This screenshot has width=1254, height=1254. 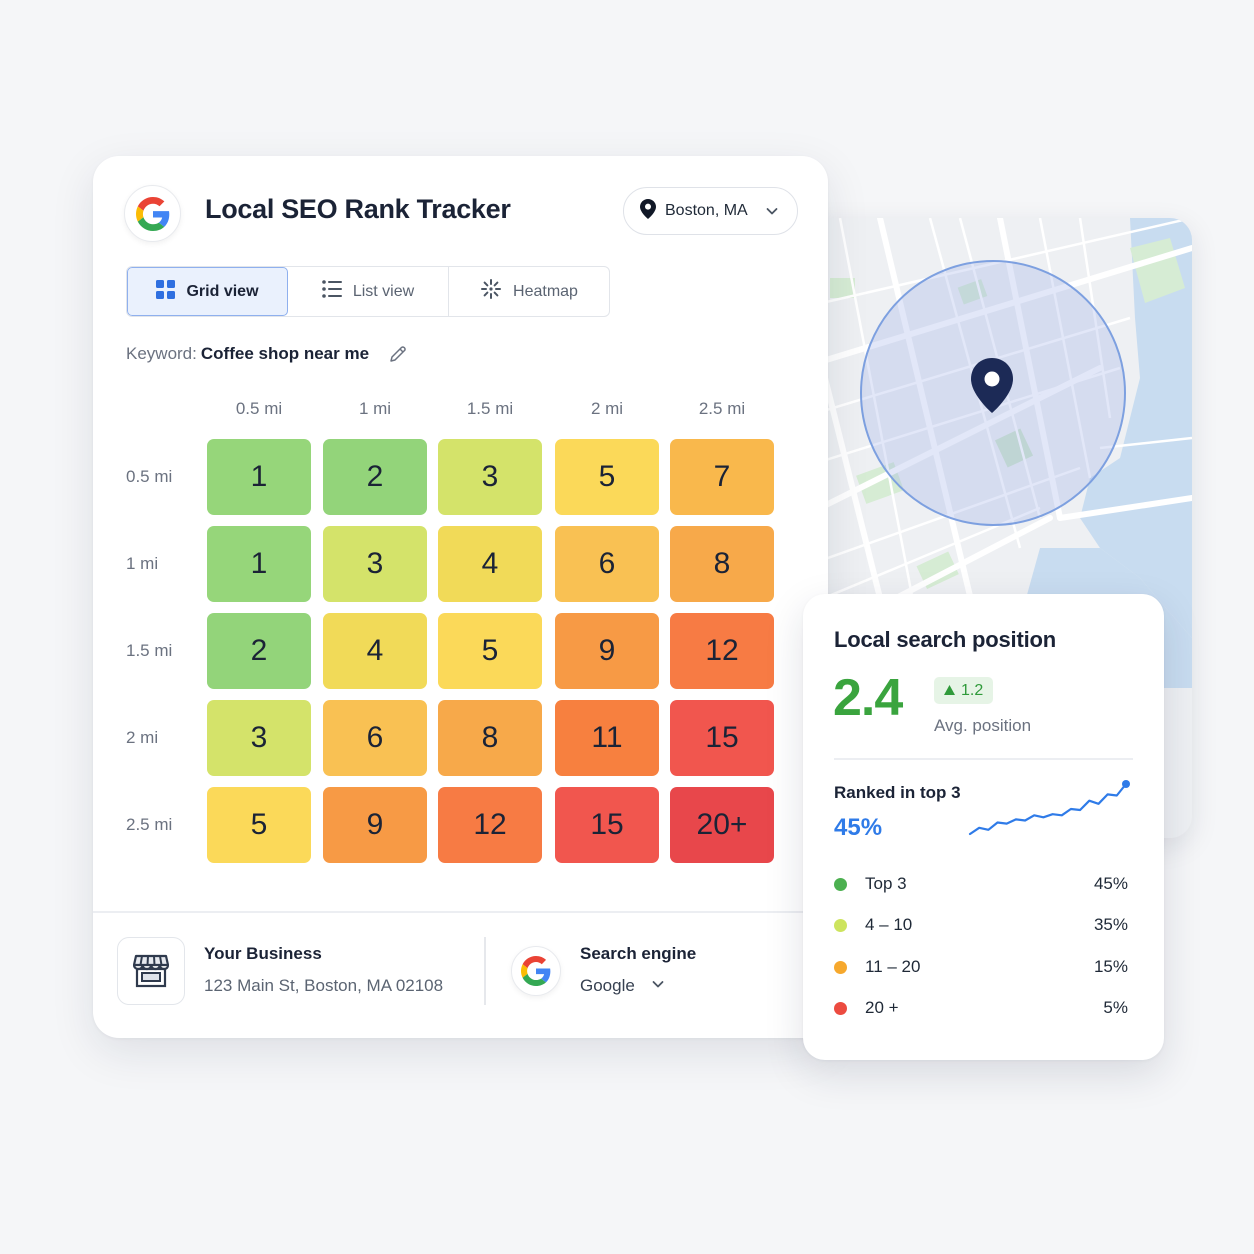 I want to click on map-pin-icon, so click(x=648, y=211).